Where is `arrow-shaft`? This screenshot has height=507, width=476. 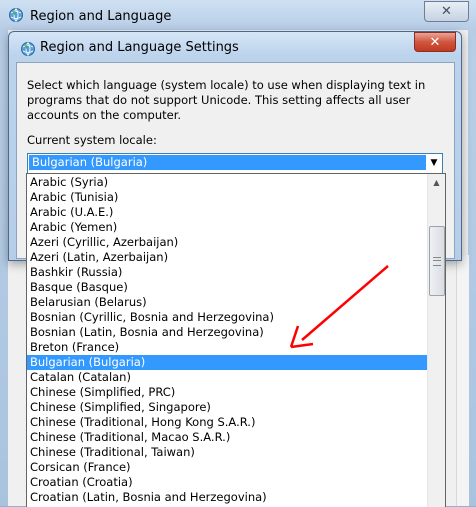 arrow-shaft is located at coordinates (345, 303).